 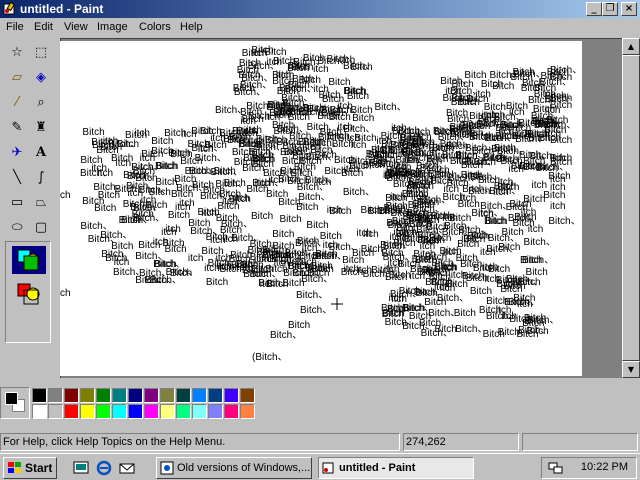 What do you see at coordinates (43, 27) in the screenshot?
I see `menu-edit: Edit` at bounding box center [43, 27].